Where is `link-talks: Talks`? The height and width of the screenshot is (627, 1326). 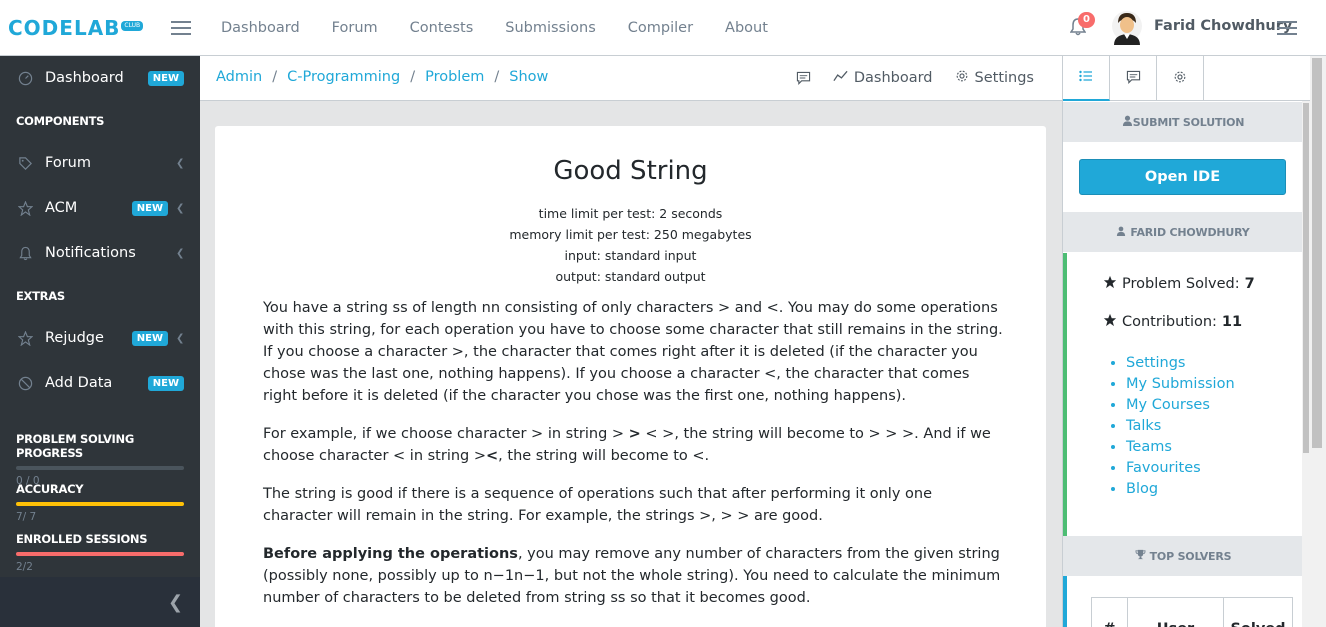 link-talks: Talks is located at coordinates (1180, 426).